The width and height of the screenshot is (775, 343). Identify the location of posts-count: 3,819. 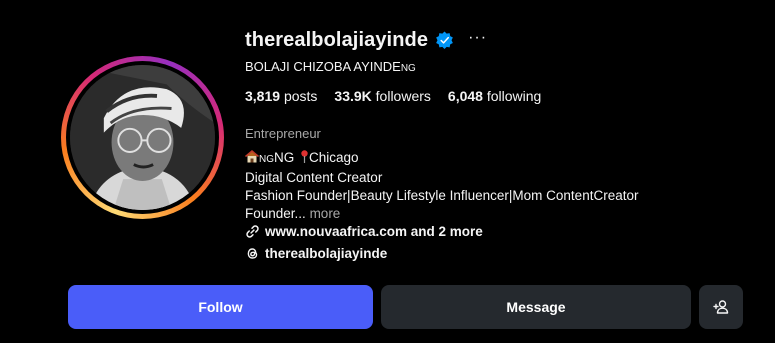
(263, 96).